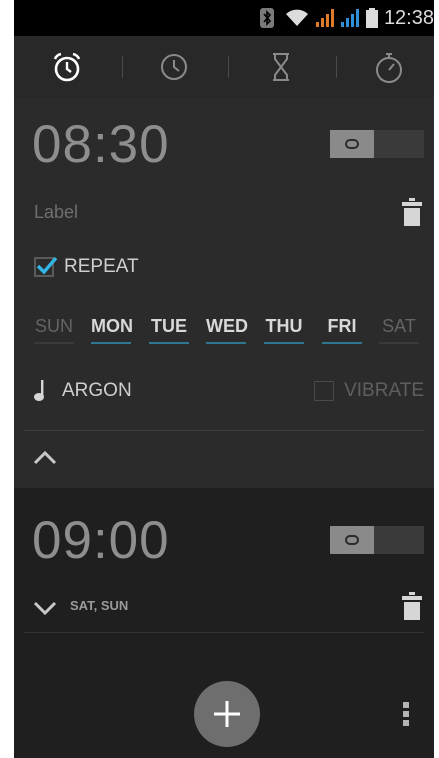  What do you see at coordinates (39, 390) in the screenshot?
I see `music-note-icon` at bounding box center [39, 390].